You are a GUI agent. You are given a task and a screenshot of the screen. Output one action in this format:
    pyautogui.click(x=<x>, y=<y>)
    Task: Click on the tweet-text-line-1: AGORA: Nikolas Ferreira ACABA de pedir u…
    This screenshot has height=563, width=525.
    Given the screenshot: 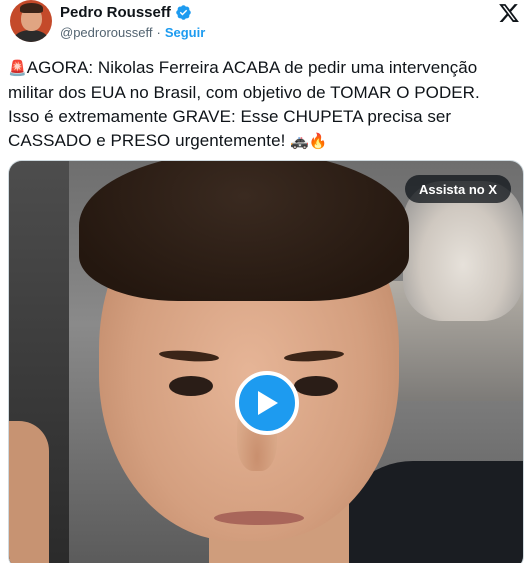 What is the action you would take?
    pyautogui.click(x=252, y=67)
    